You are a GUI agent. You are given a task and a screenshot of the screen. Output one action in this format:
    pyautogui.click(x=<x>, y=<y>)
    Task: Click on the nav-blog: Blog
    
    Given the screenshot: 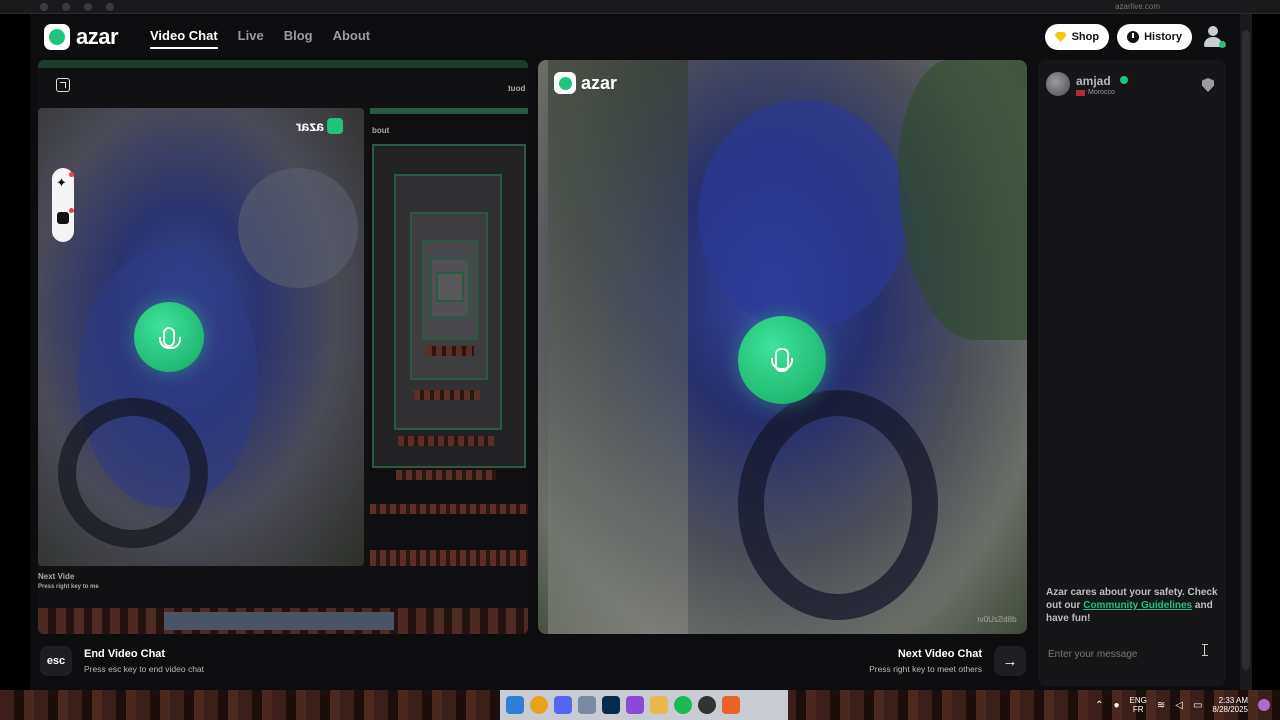 What is the action you would take?
    pyautogui.click(x=298, y=38)
    